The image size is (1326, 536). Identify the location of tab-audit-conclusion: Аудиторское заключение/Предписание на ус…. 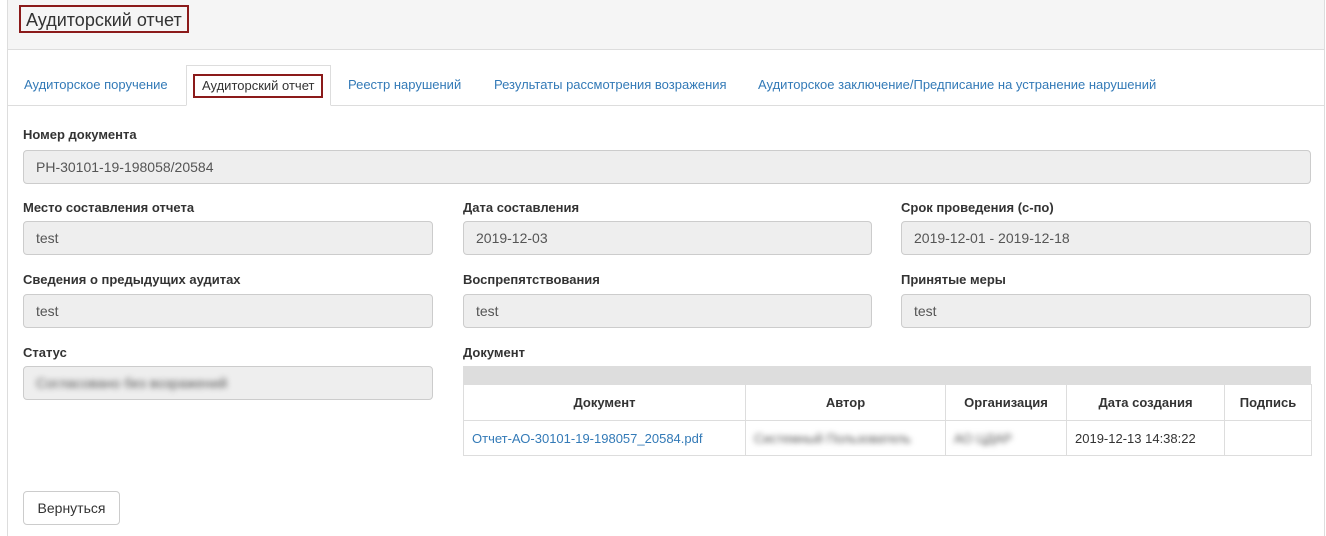
(957, 85).